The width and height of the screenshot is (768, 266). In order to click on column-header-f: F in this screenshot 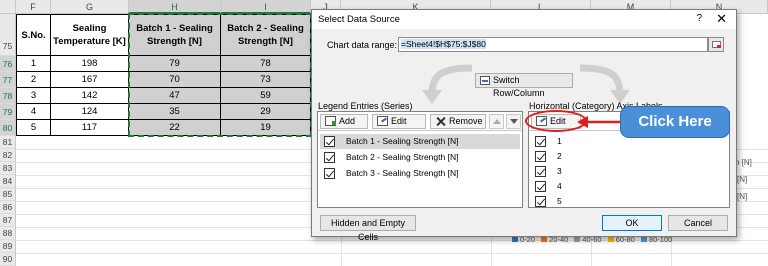, I will do `click(33, 7)`.